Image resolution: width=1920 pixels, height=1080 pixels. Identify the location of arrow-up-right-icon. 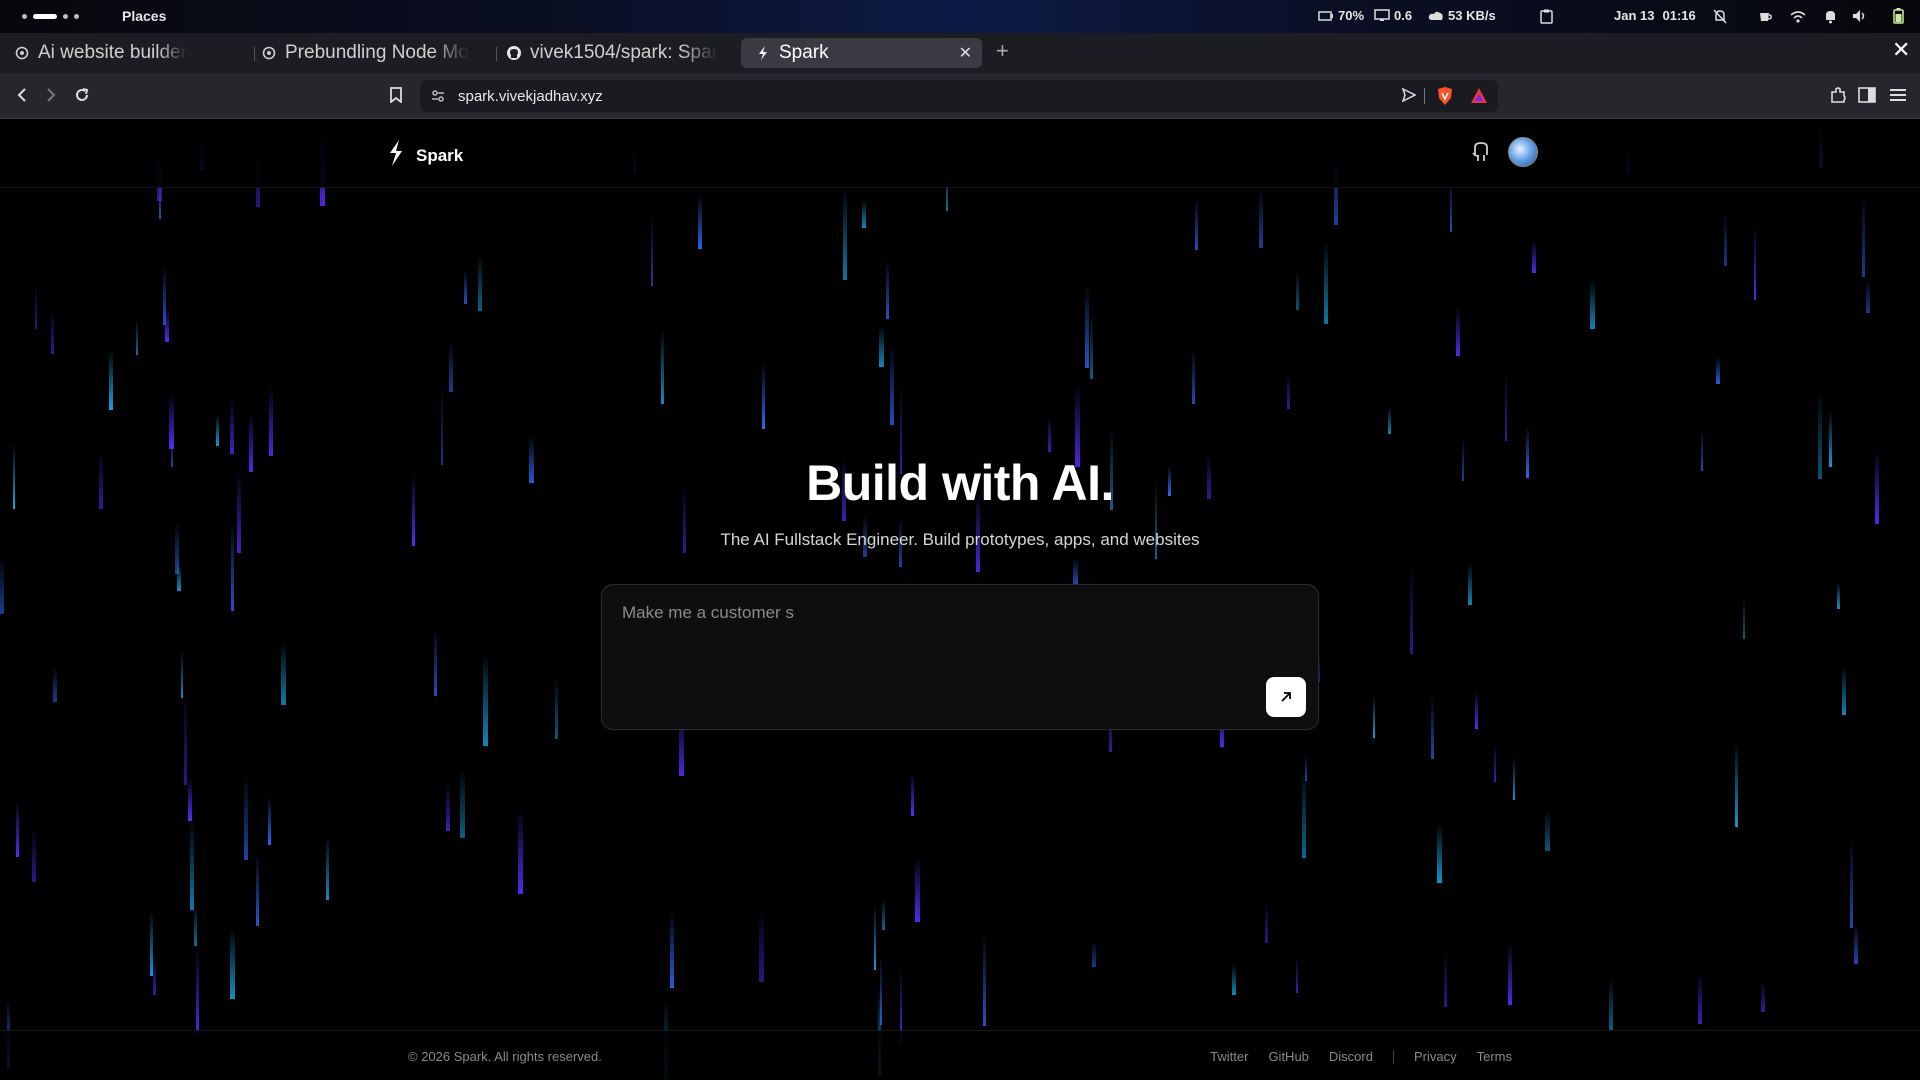
(1286, 697).